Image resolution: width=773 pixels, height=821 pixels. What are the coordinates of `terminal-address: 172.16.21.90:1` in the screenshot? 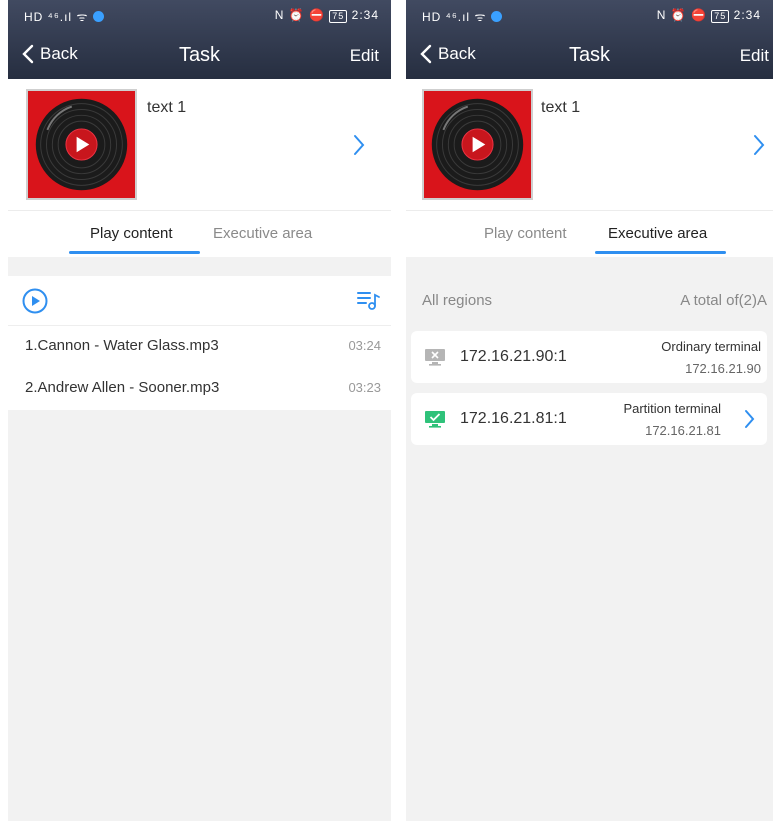 It's located at (513, 356).